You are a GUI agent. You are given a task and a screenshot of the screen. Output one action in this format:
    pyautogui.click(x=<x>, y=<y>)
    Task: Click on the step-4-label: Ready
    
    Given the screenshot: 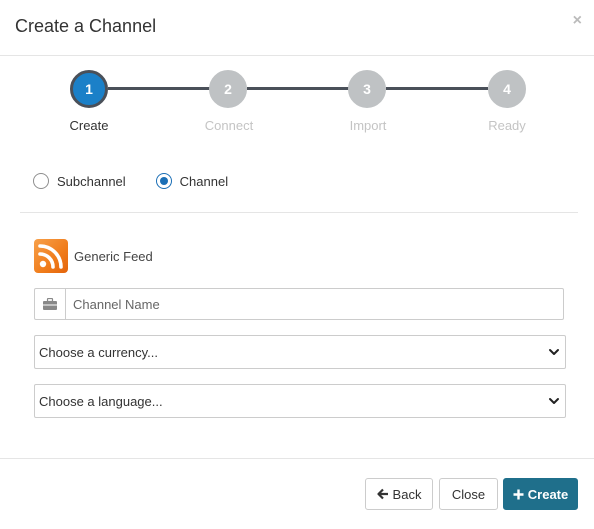 What is the action you would take?
    pyautogui.click(x=507, y=125)
    